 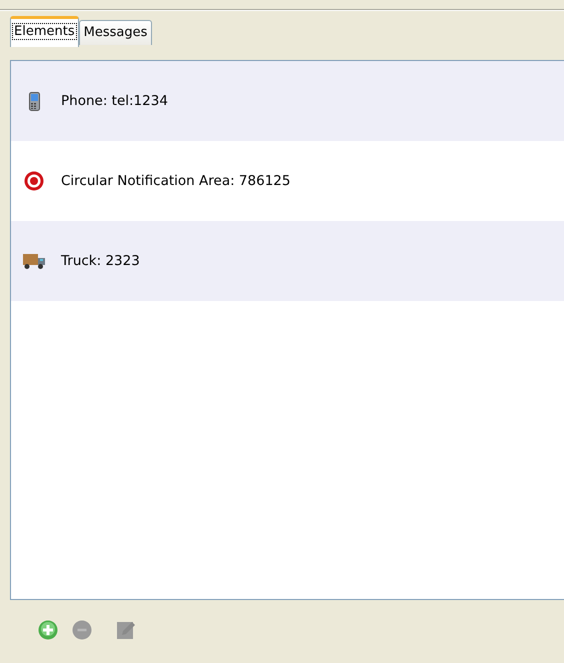 I want to click on element-item: Phone: tel:1234, so click(x=114, y=101).